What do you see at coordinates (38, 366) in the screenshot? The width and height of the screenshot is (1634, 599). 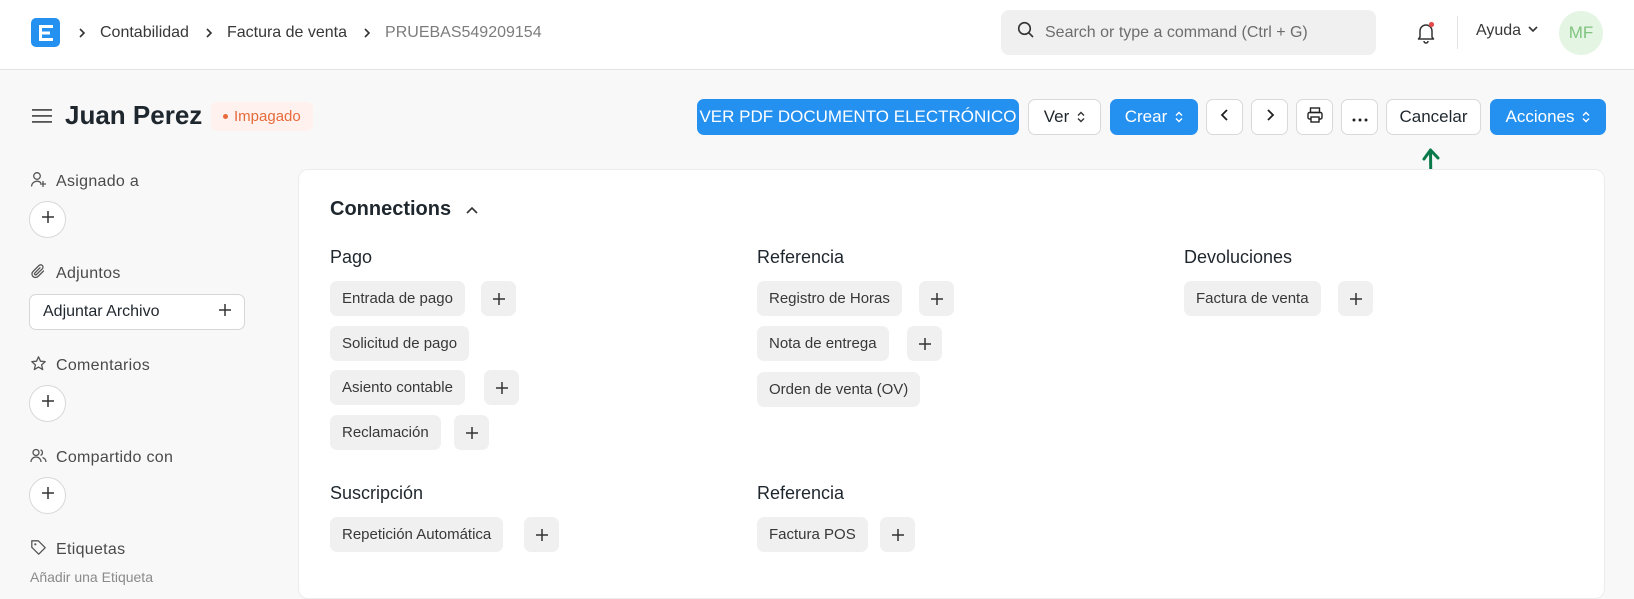 I see `star-icon` at bounding box center [38, 366].